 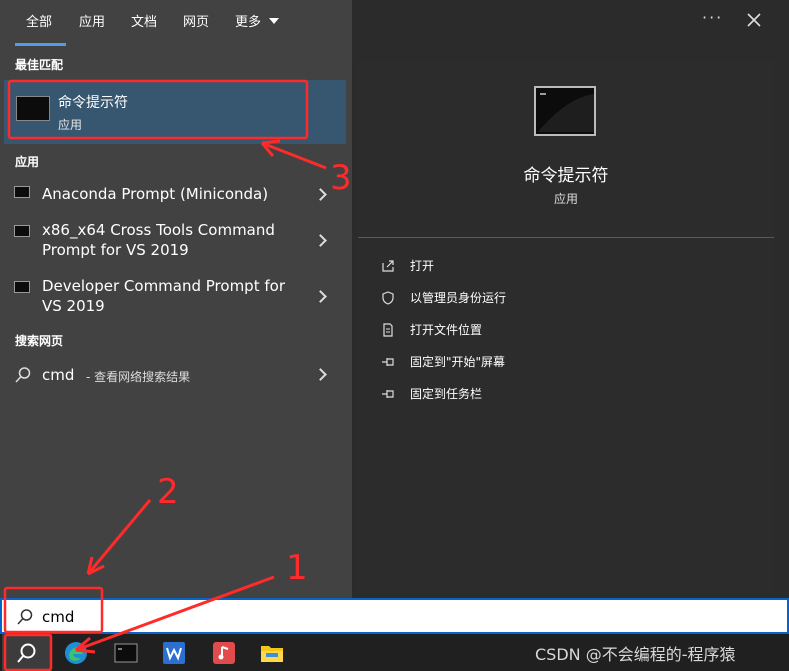 I want to click on section-search-web: 搜索网页, so click(x=39, y=341).